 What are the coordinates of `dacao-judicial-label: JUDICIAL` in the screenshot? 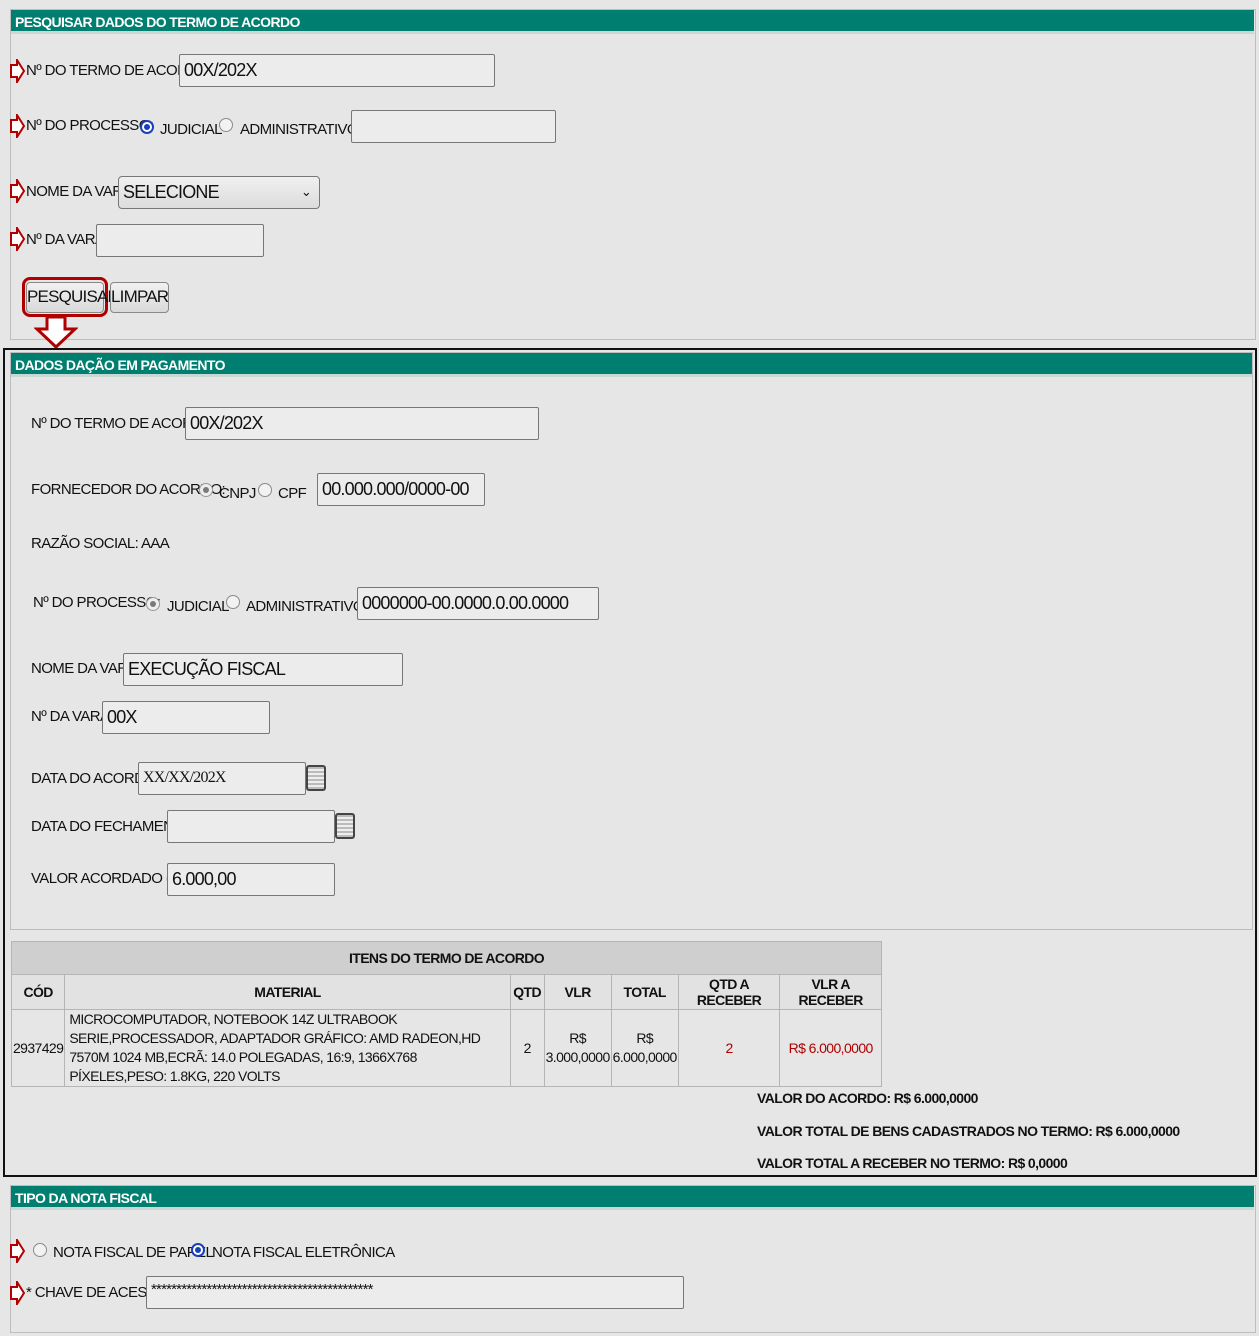 It's located at (198, 606).